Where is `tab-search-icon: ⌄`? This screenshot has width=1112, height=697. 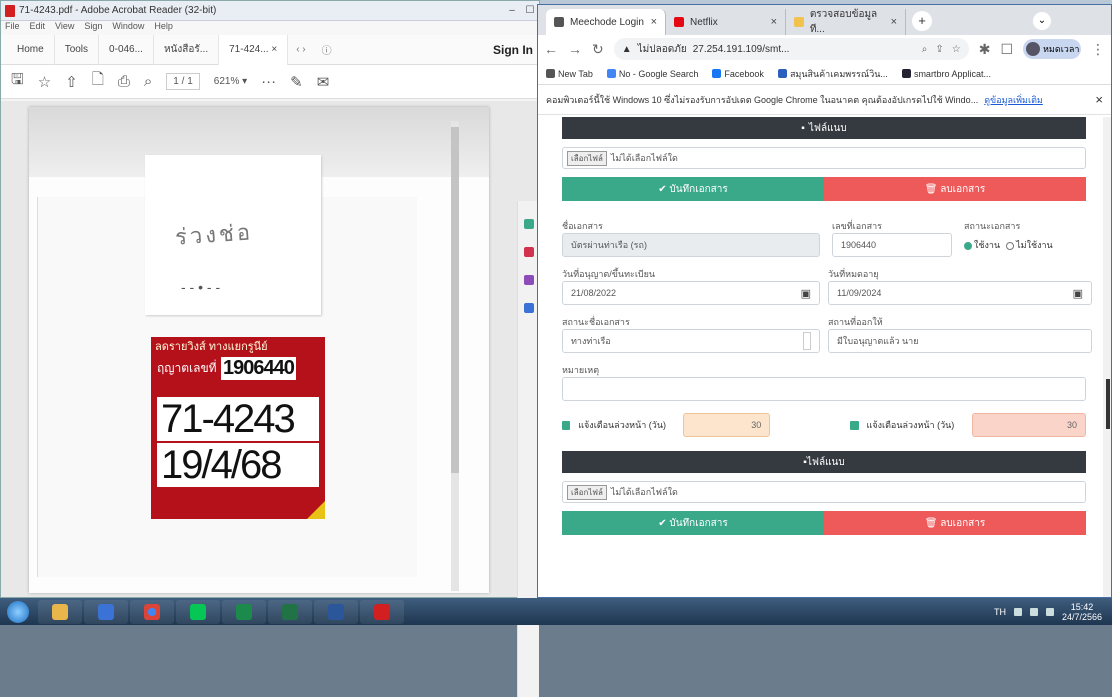 tab-search-icon: ⌄ is located at coordinates (1042, 21).